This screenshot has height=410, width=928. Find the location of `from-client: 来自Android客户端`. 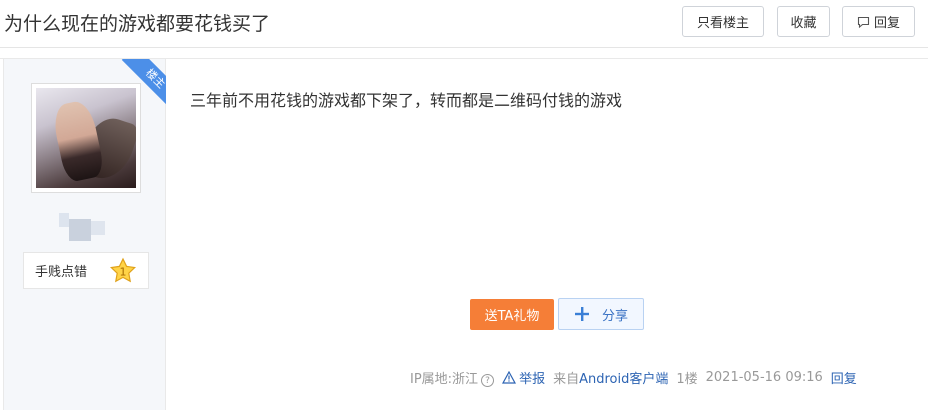

from-client: 来自Android客户端 is located at coordinates (610, 377).